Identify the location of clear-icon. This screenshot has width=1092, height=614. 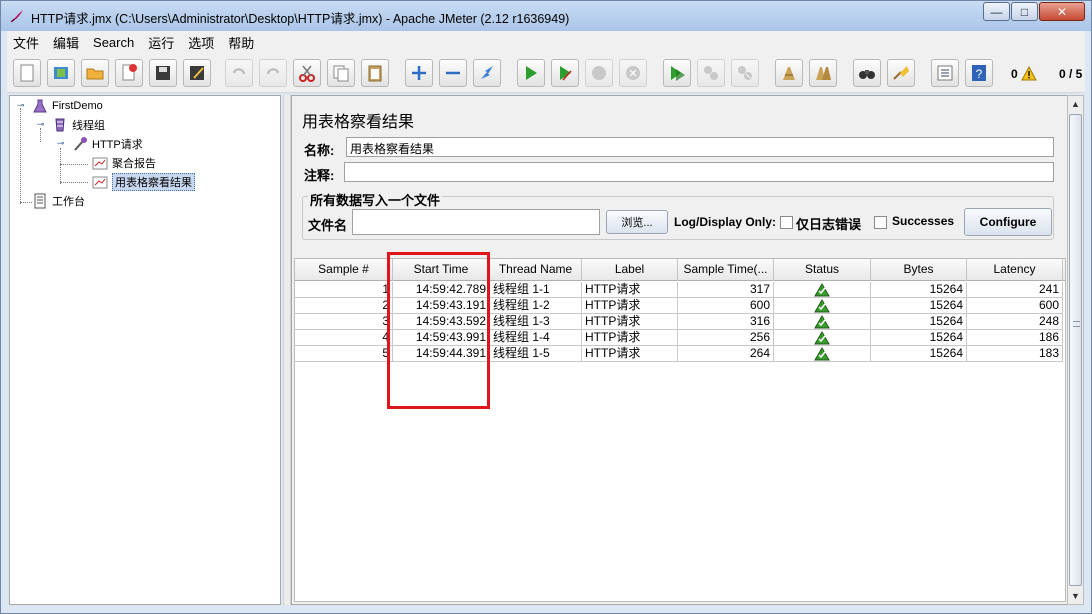
(789, 73).